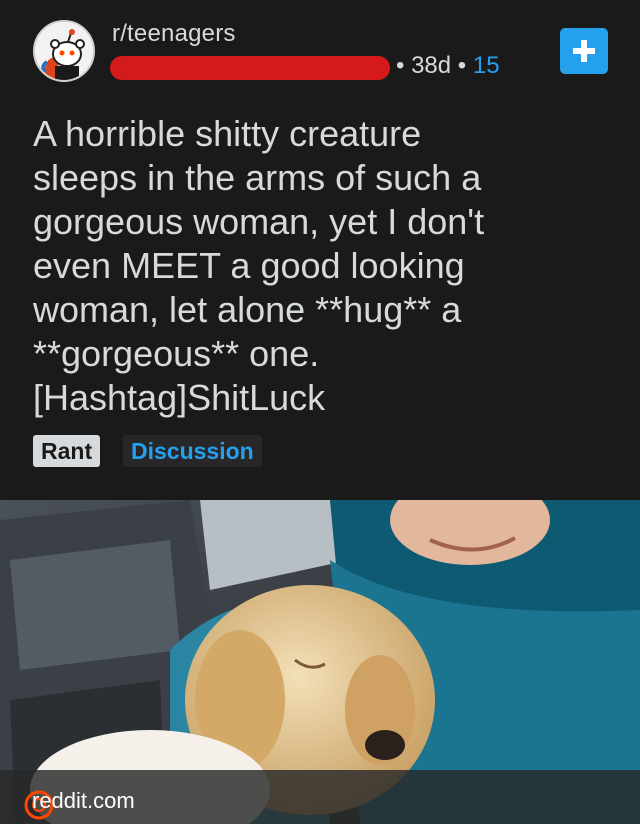  What do you see at coordinates (174, 34) in the screenshot?
I see `subreddit-name: r/teenagers` at bounding box center [174, 34].